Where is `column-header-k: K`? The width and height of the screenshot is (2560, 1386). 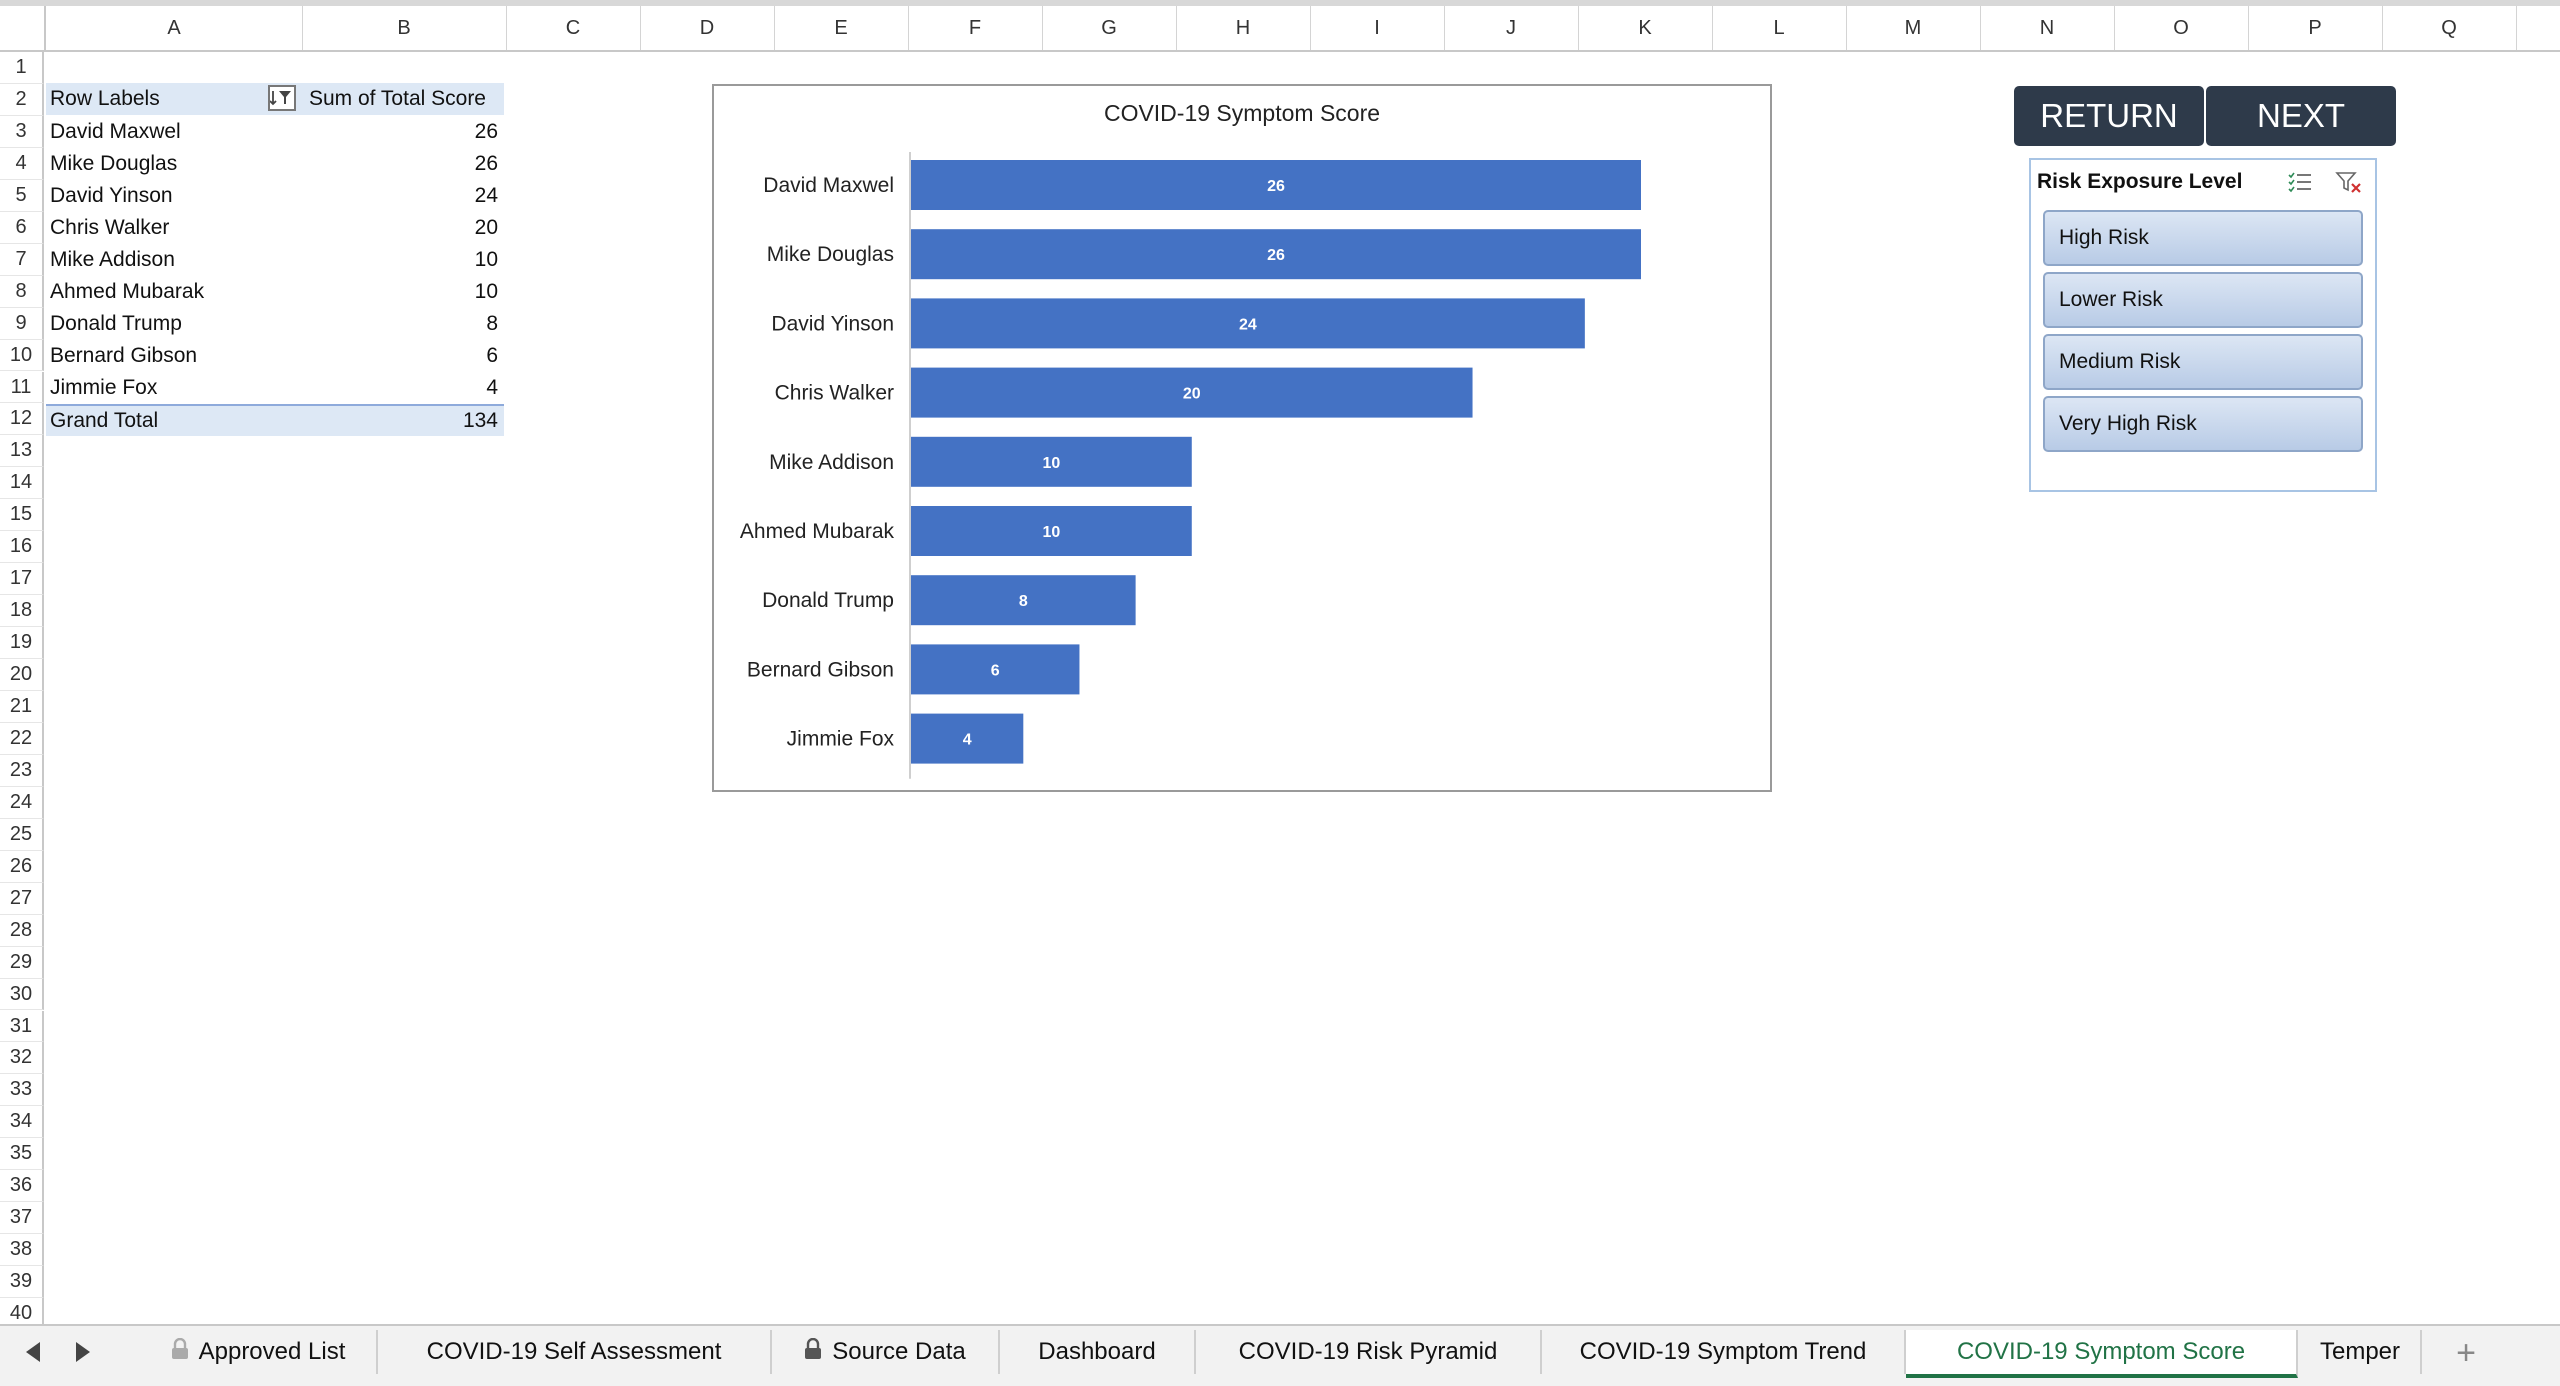
column-header-k: K is located at coordinates (1645, 28).